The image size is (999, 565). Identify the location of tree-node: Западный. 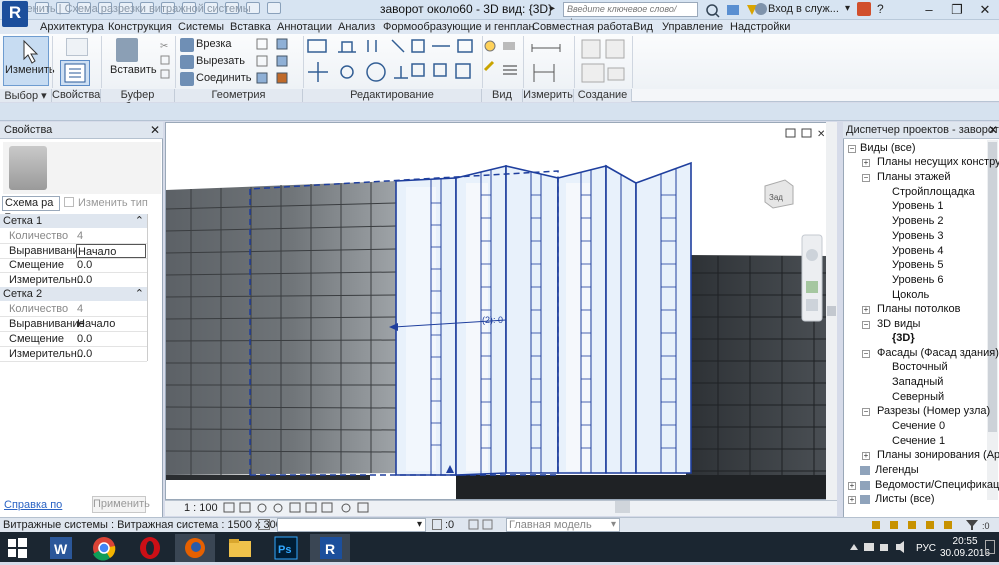
(917, 382).